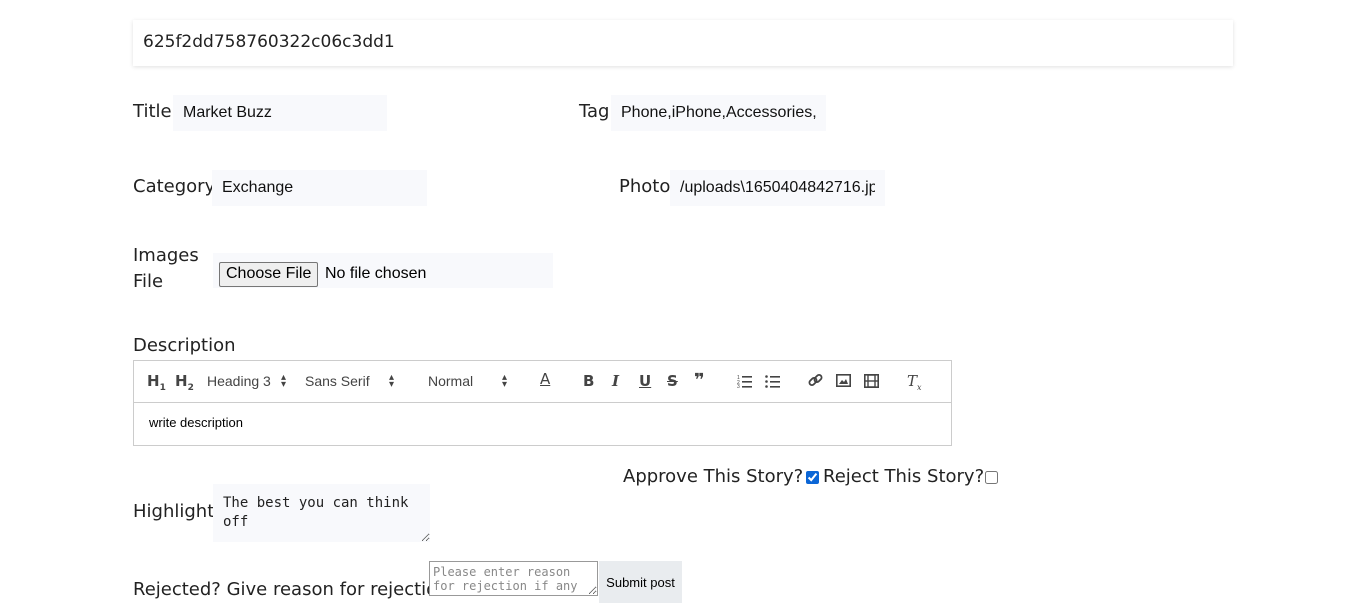  Describe the element at coordinates (392, 384) in the screenshot. I see `font-select-down-icon: ▾` at that location.